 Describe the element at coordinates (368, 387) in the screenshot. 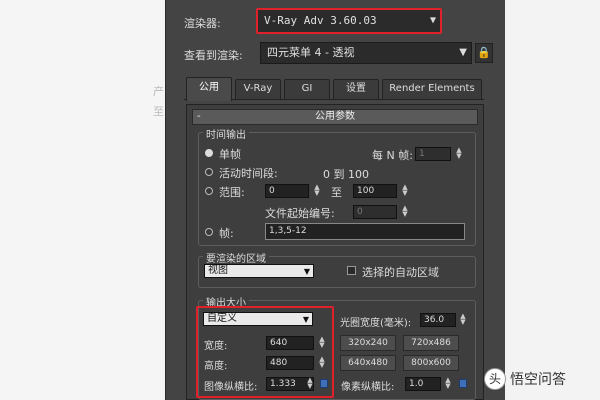

I see `pixel-aspect-label: 像素纵横比:` at that location.